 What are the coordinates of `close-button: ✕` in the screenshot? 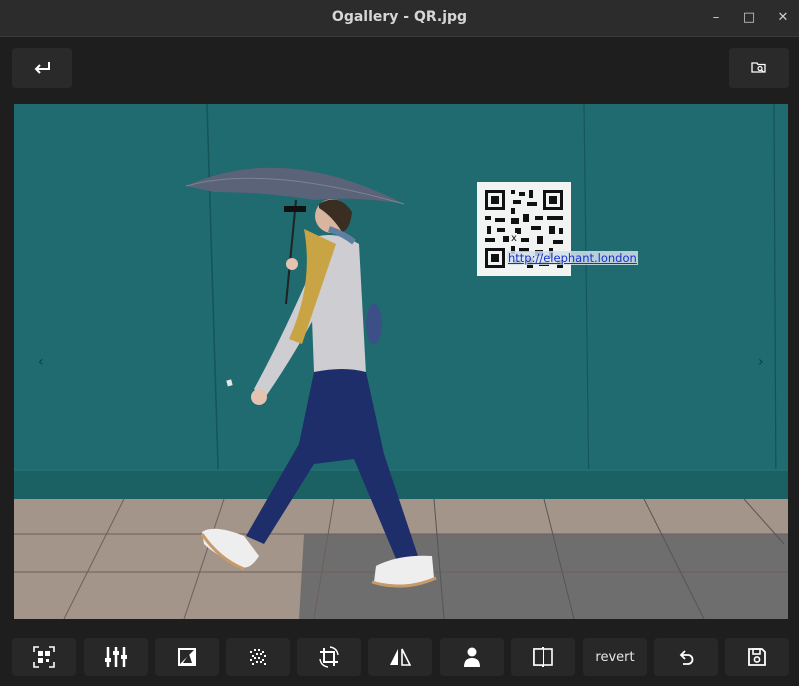 It's located at (783, 18).